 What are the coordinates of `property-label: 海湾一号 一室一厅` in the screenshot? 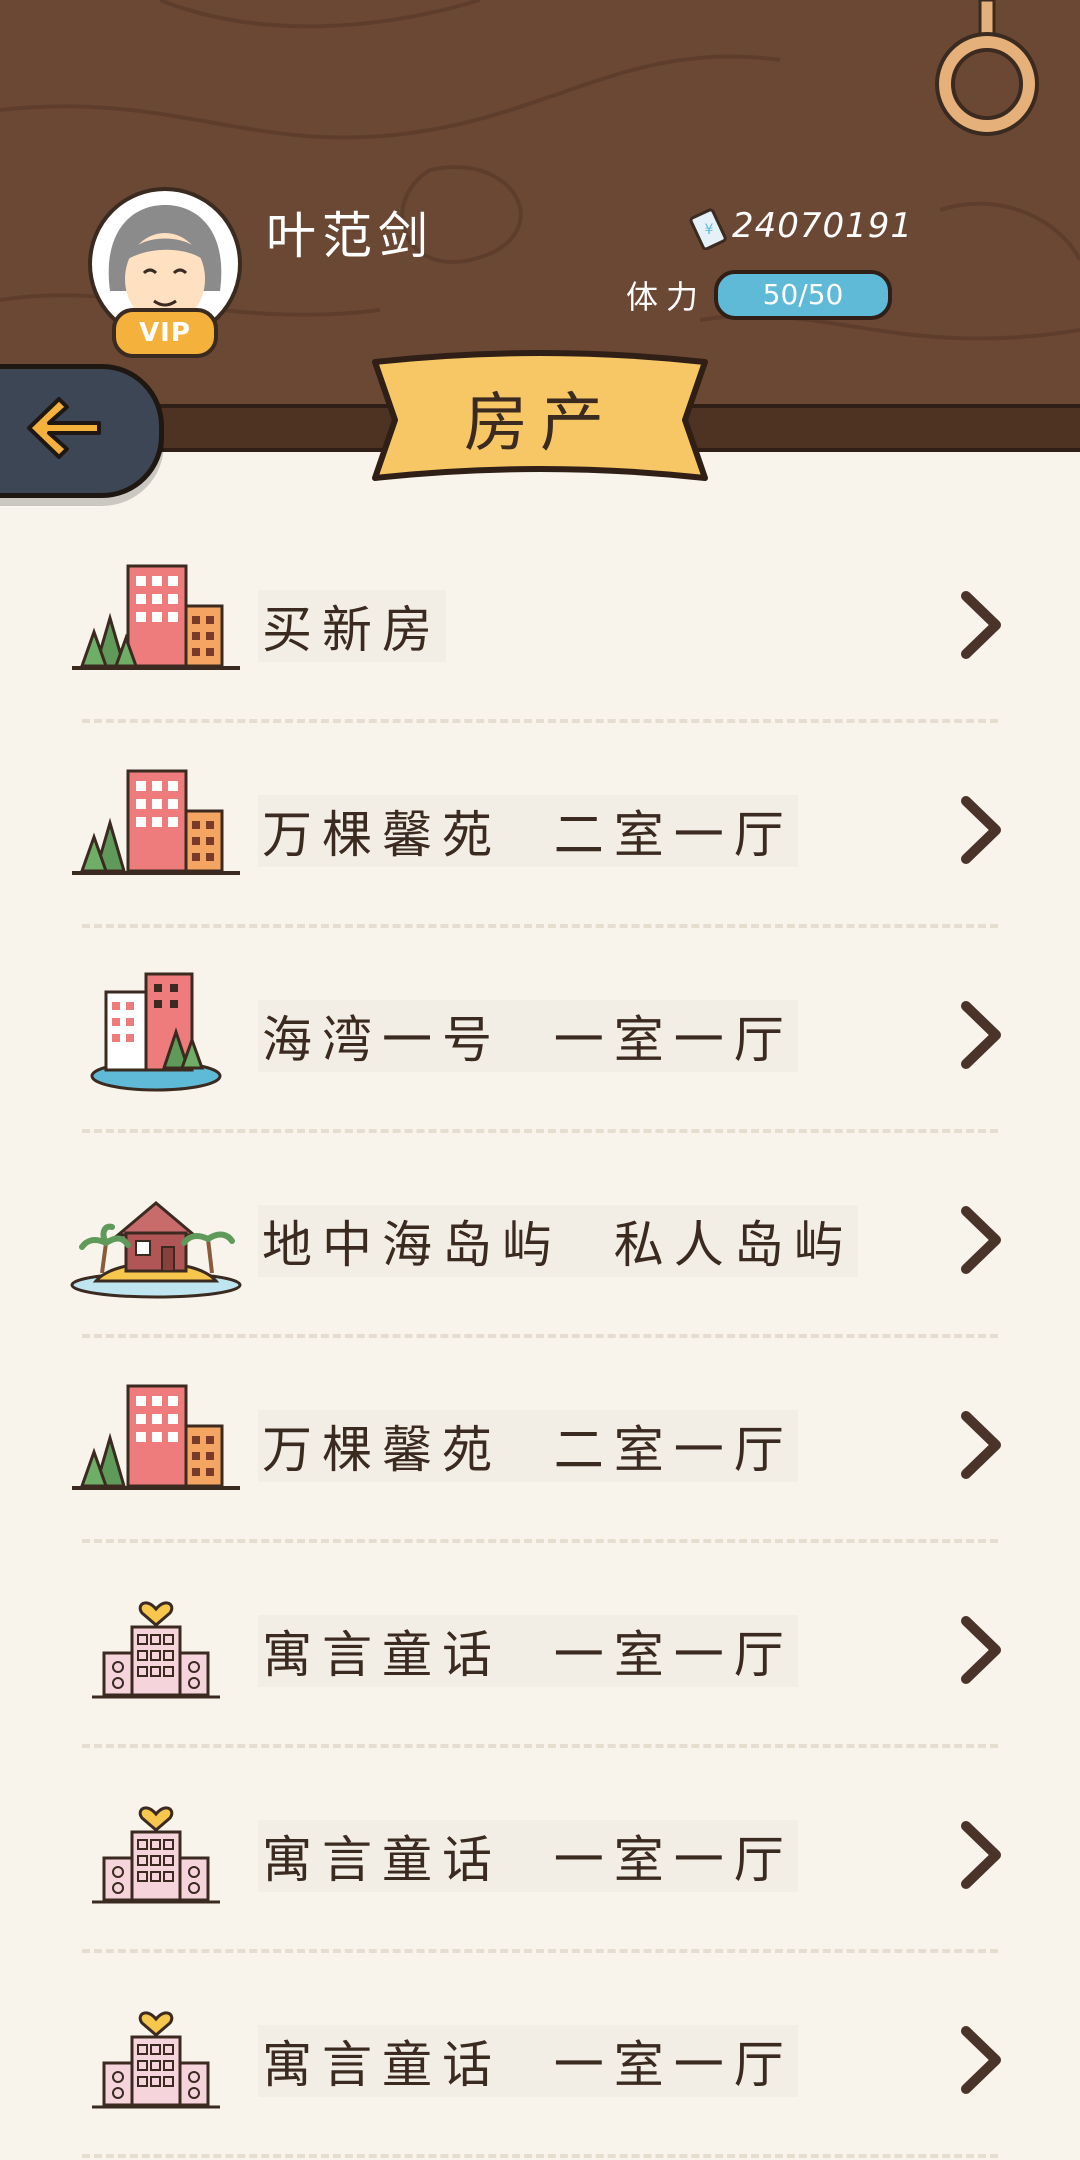 It's located at (528, 1036).